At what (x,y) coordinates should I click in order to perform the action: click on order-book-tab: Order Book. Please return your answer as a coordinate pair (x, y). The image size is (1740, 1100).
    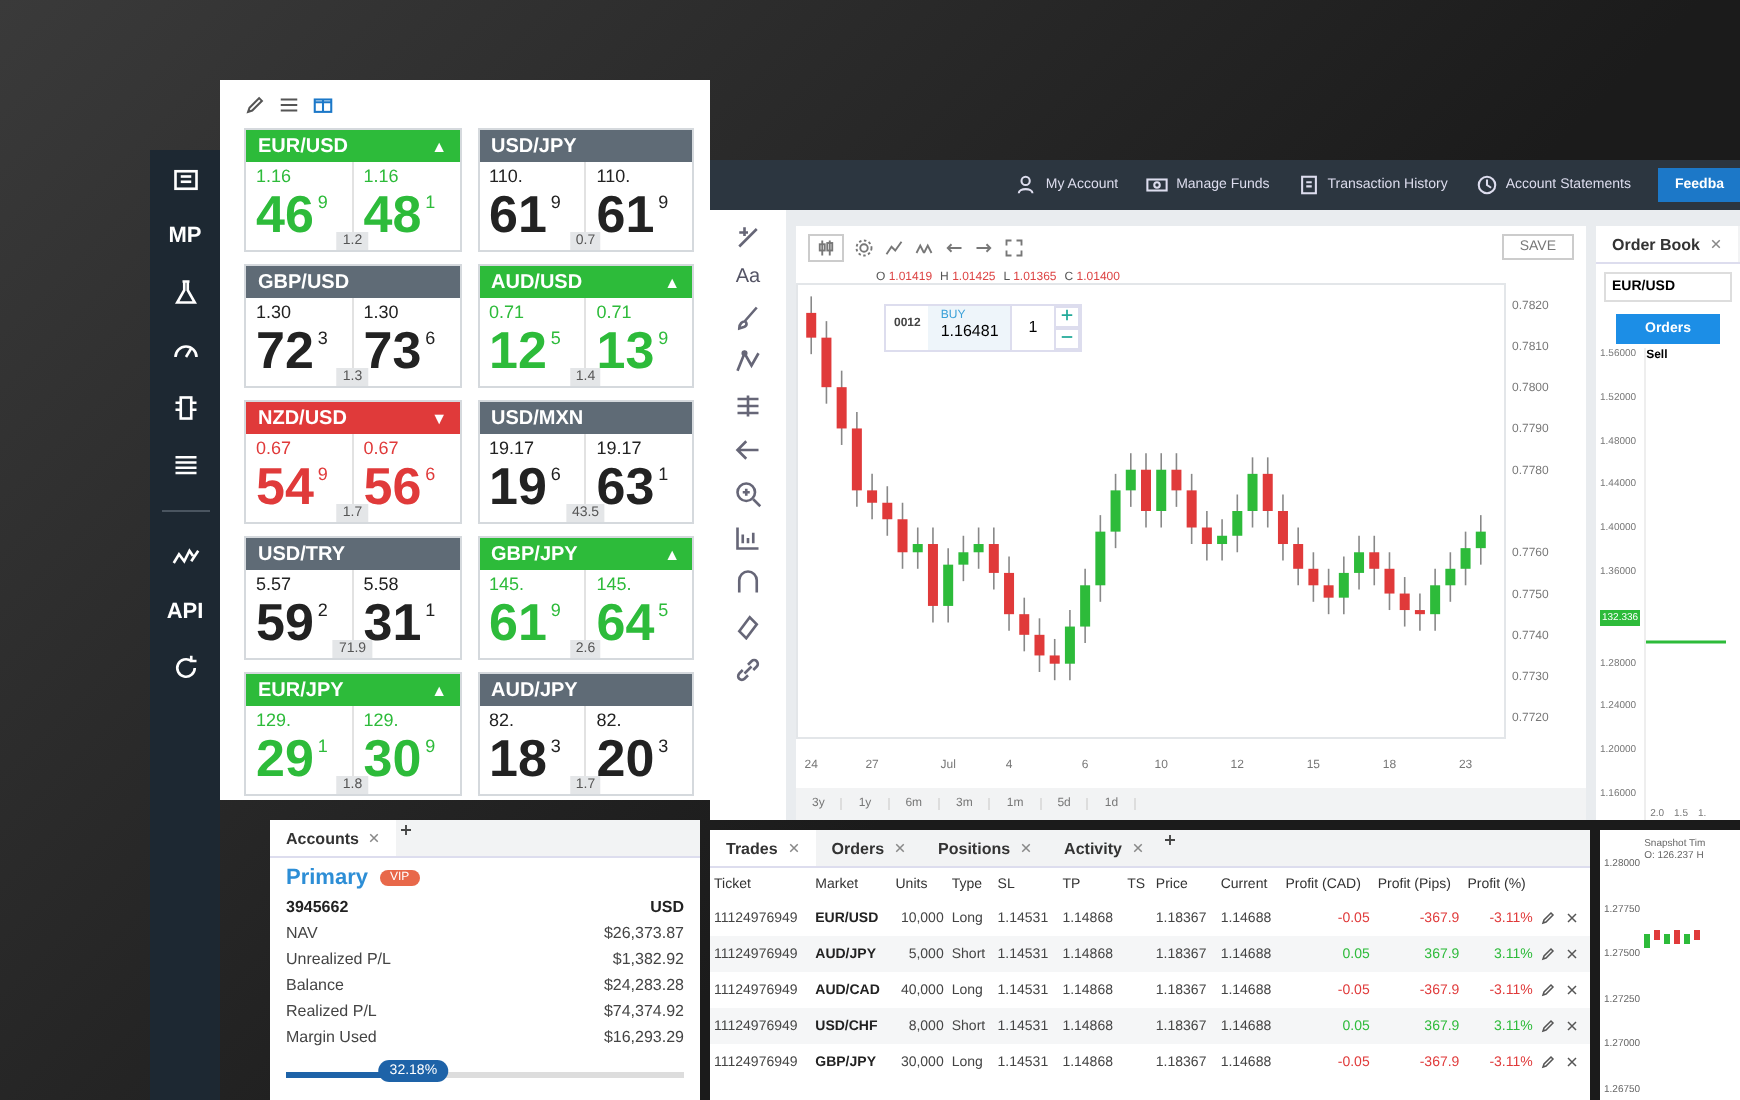
    Looking at the image, I should click on (1667, 244).